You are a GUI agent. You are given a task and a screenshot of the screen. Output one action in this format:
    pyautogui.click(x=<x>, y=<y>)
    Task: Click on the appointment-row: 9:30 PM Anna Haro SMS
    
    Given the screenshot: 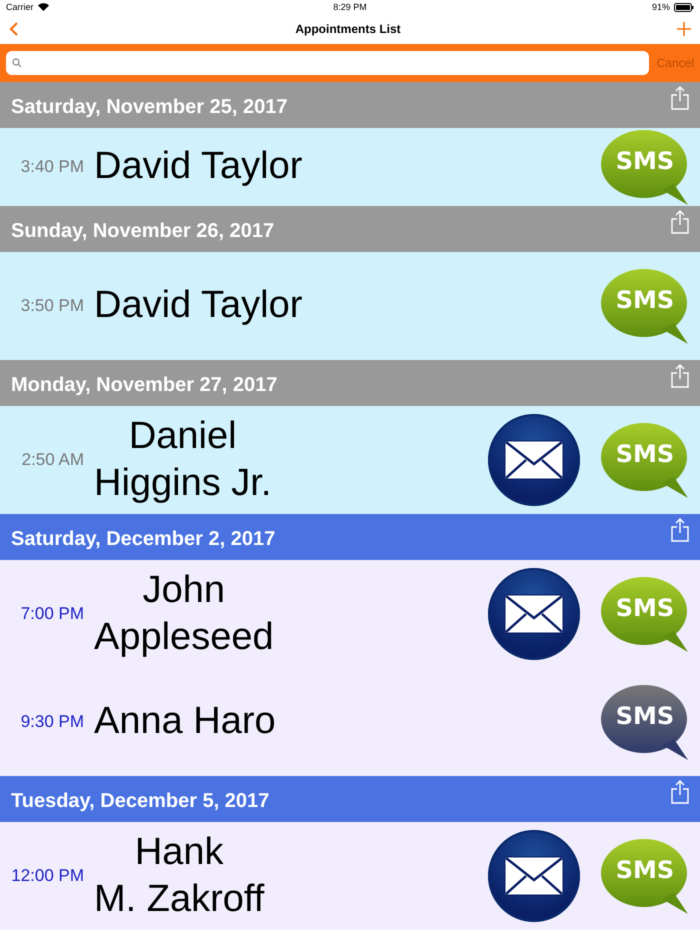 What is the action you would take?
    pyautogui.click(x=350, y=722)
    